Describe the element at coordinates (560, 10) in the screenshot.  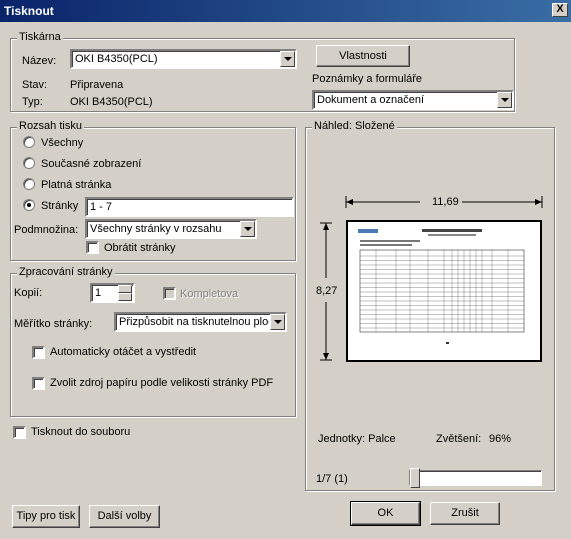
I see `close-icon: X` at that location.